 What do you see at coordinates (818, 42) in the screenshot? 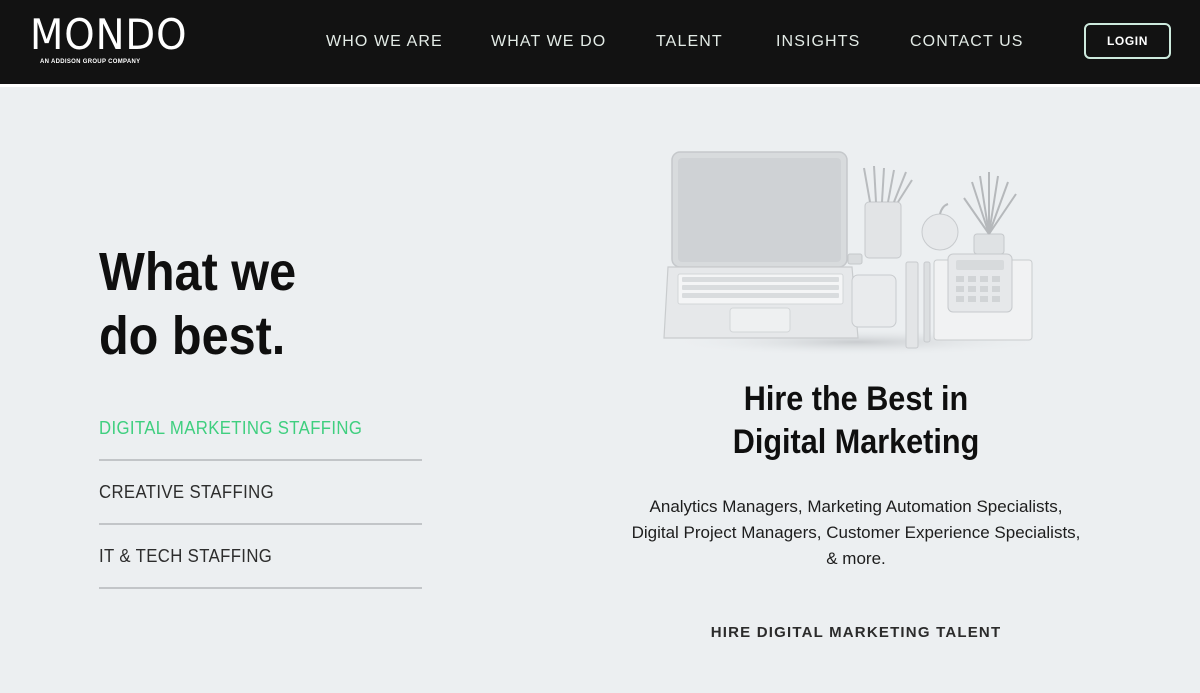
I see `nav-insights: INSIGHTS` at bounding box center [818, 42].